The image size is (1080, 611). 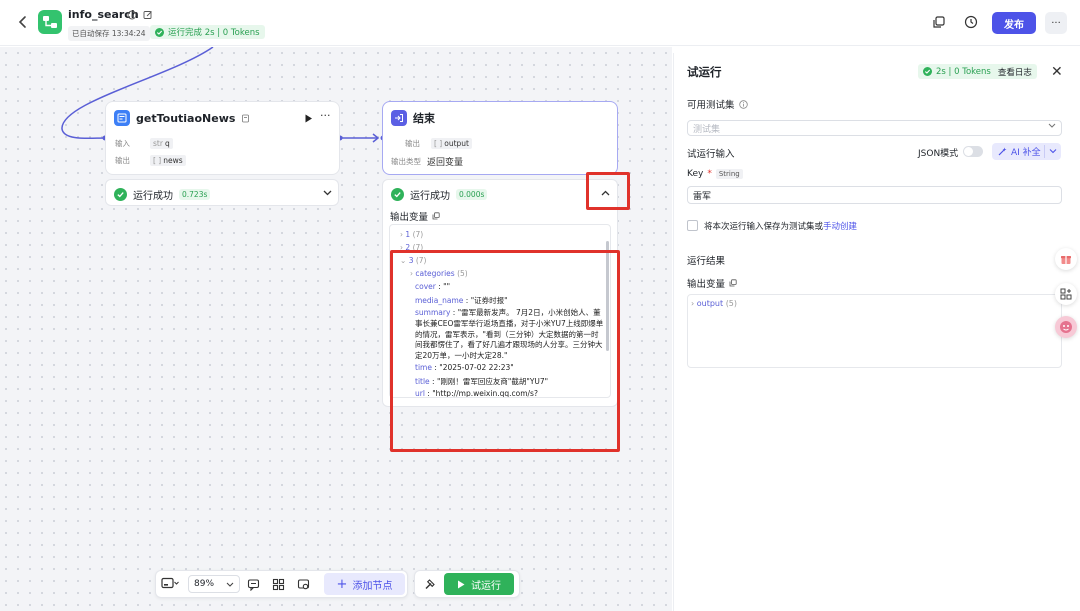 I want to click on node-input-row: 输入 str q, so click(x=144, y=143).